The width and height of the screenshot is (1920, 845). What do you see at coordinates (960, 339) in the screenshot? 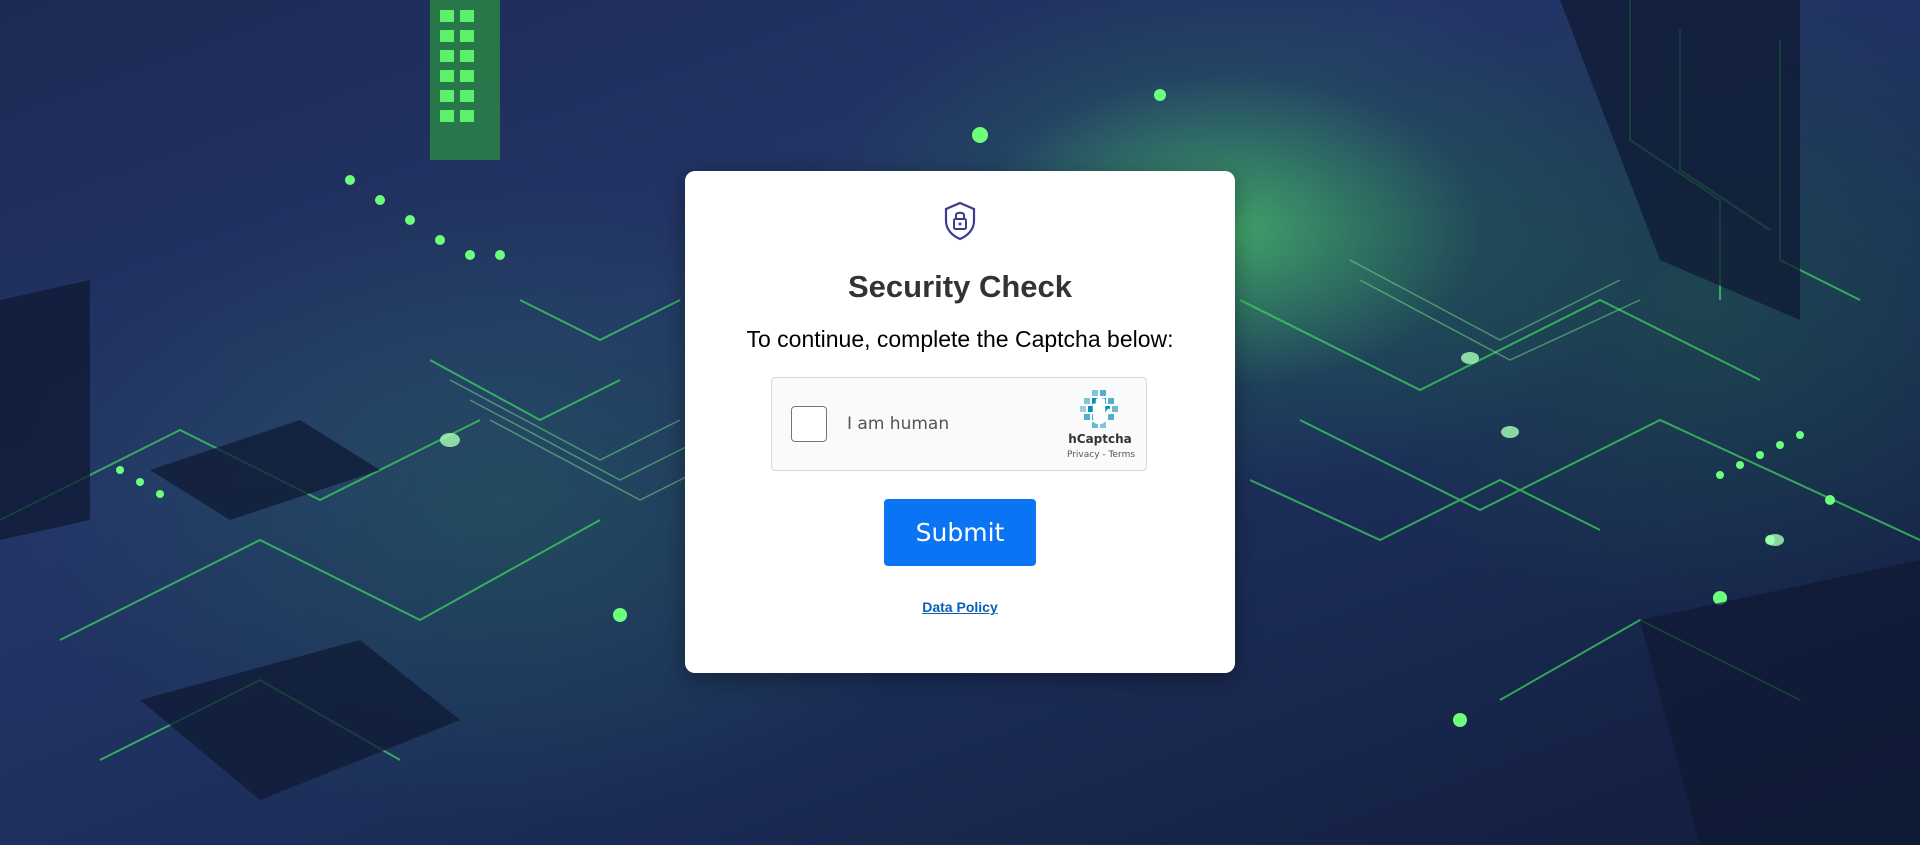
I see `instruction-text: To continue, complete the Captcha below:` at bounding box center [960, 339].